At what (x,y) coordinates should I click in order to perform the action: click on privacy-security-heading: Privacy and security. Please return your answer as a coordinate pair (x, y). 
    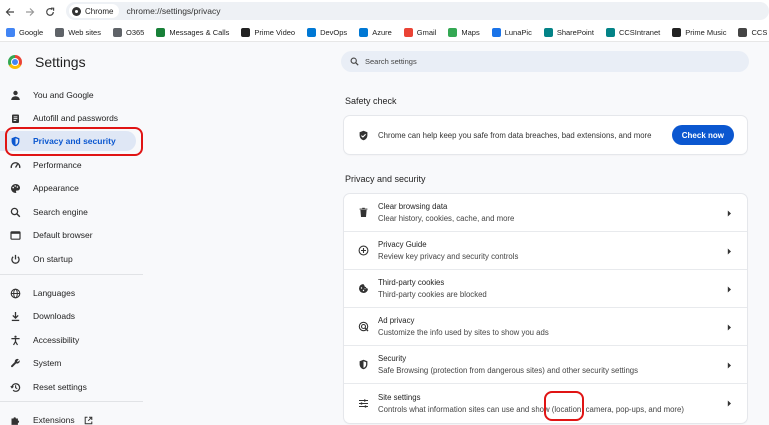
    Looking at the image, I should click on (385, 179).